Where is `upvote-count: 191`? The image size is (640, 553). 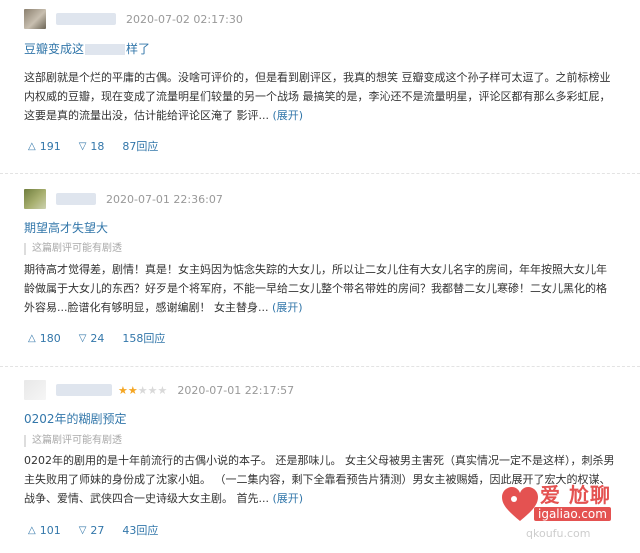 upvote-count: 191 is located at coordinates (50, 146).